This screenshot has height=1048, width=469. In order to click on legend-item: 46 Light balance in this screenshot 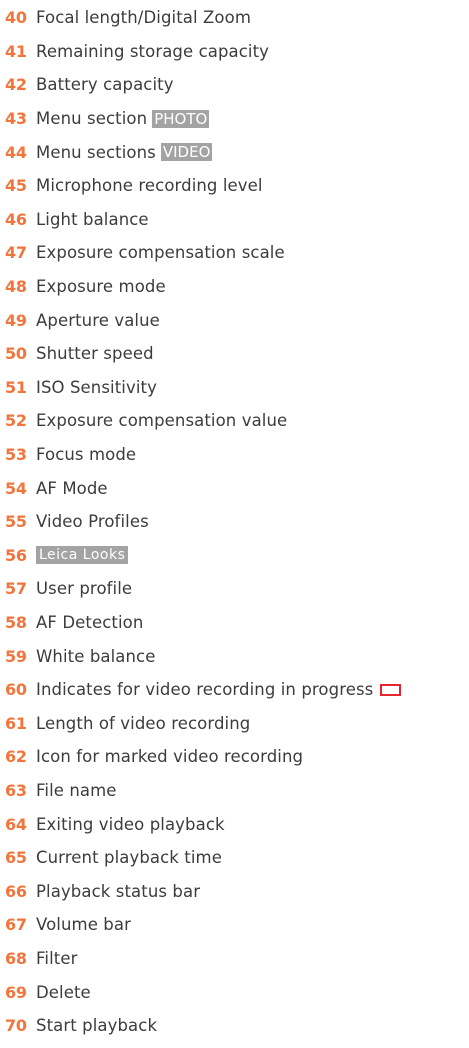, I will do `click(234, 220)`.